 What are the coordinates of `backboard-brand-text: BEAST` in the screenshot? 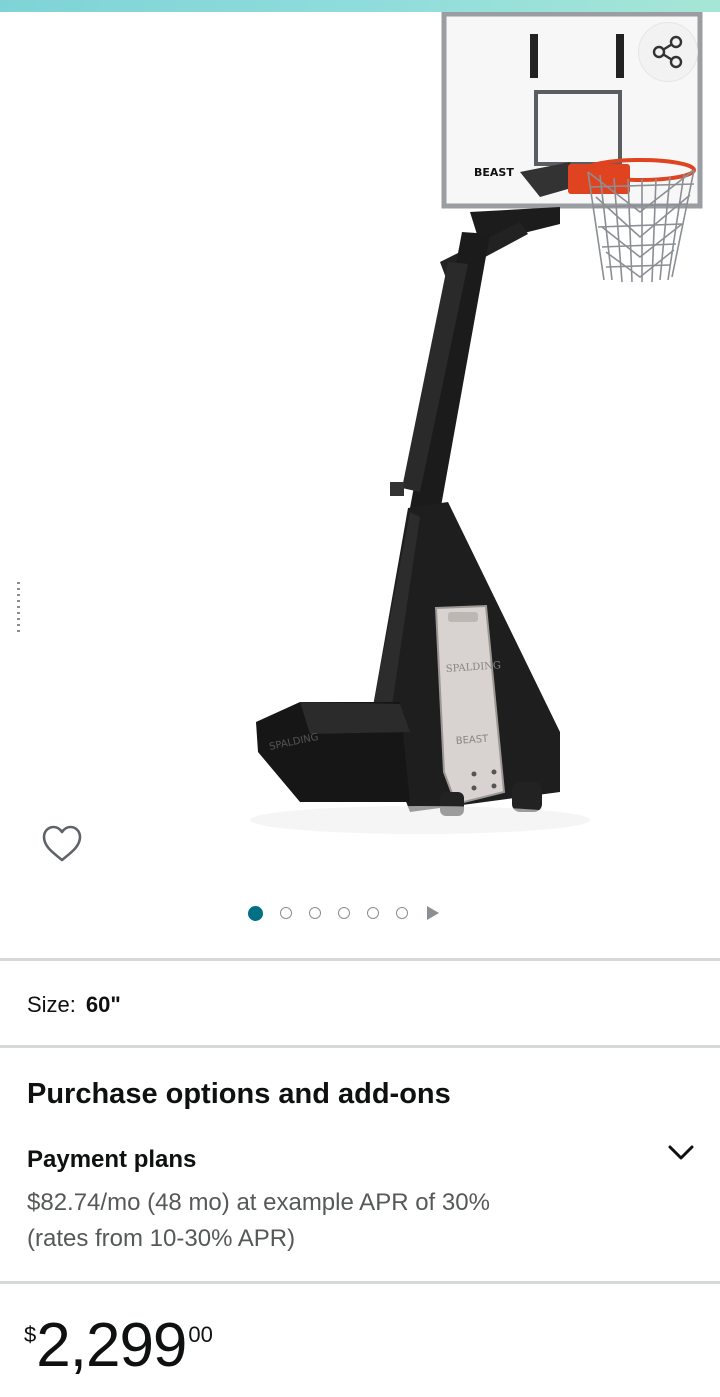 It's located at (494, 172).